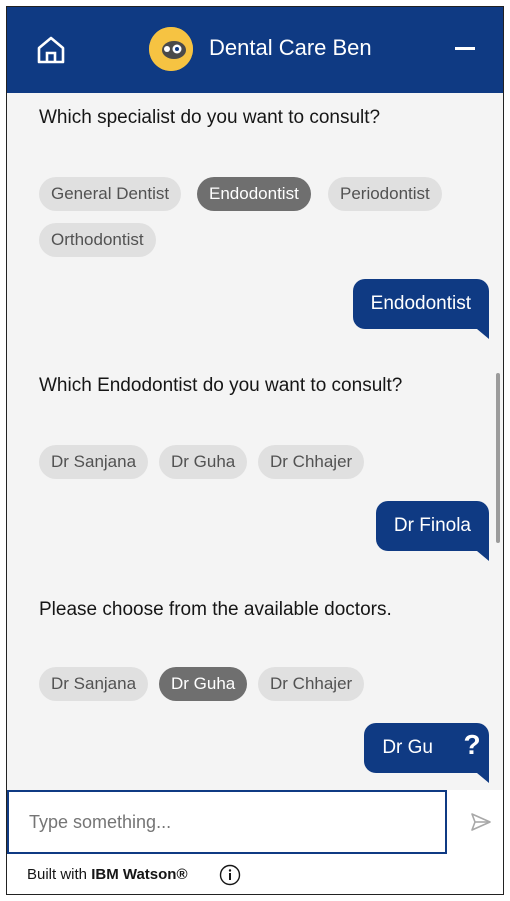  Describe the element at coordinates (97, 240) in the screenshot. I see `option-chip: Orthodontist` at that location.